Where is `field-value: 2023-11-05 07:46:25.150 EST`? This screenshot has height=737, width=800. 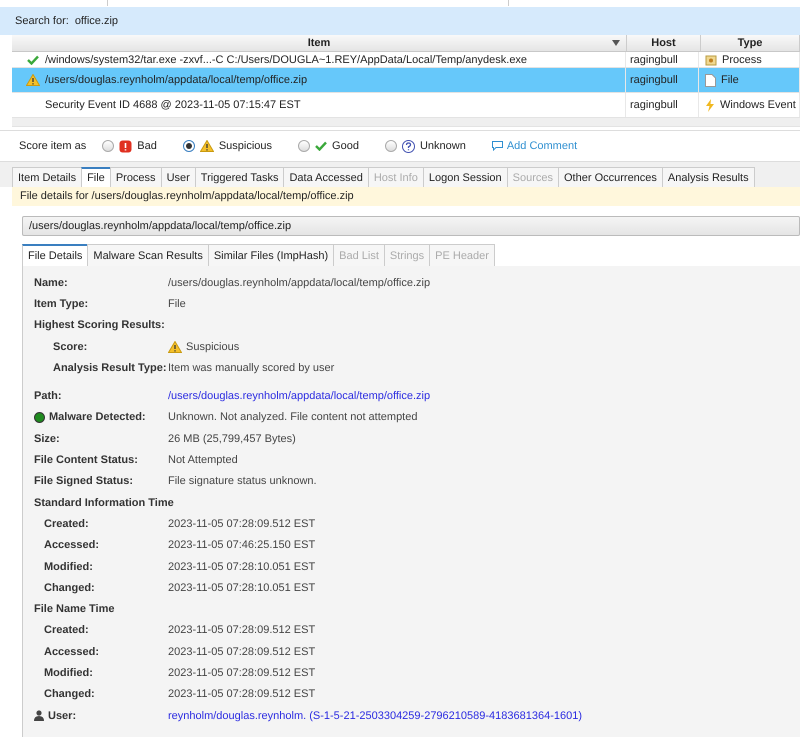 field-value: 2023-11-05 07:46:25.150 EST is located at coordinates (242, 545).